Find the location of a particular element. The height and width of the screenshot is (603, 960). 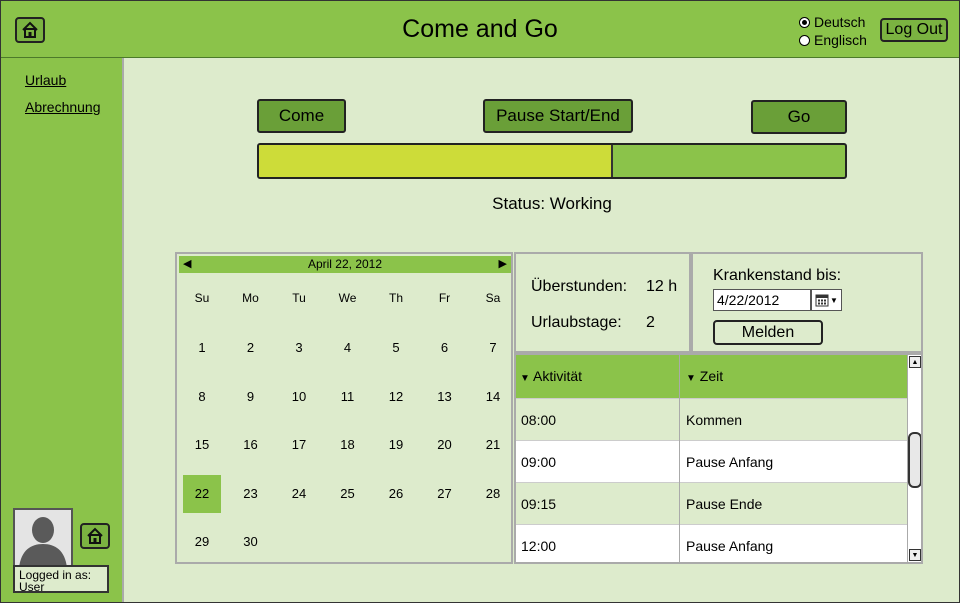

logout-button: Log Out is located at coordinates (914, 30).